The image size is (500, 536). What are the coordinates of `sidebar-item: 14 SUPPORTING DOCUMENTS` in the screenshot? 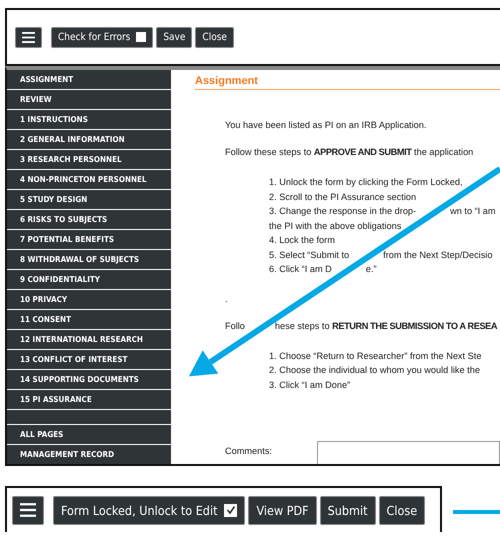 It's located at (89, 379).